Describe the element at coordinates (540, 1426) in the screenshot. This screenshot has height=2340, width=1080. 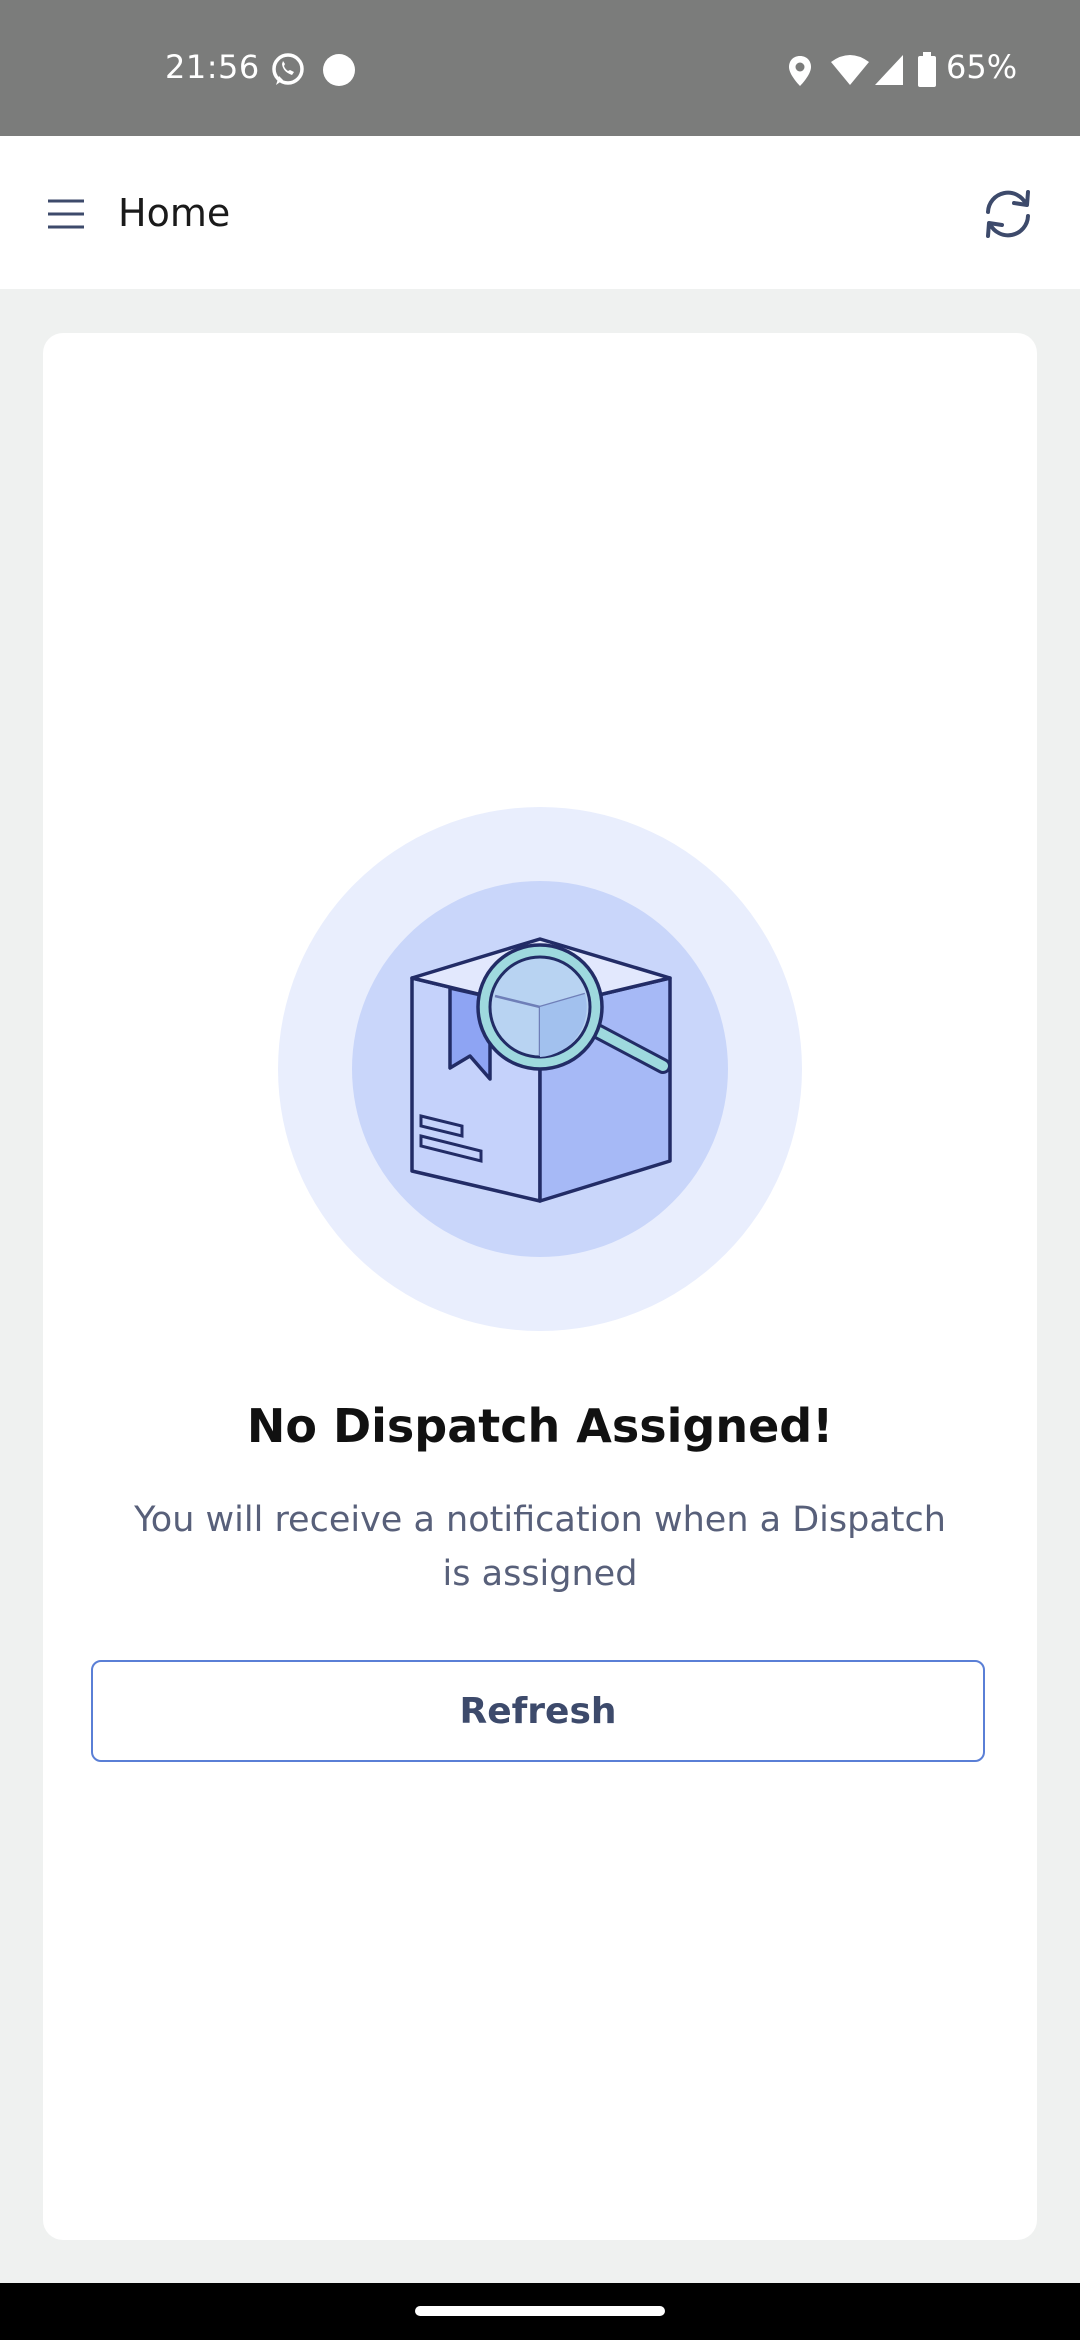
I see `empty-state-title: No Dispatch Assigned!` at that location.